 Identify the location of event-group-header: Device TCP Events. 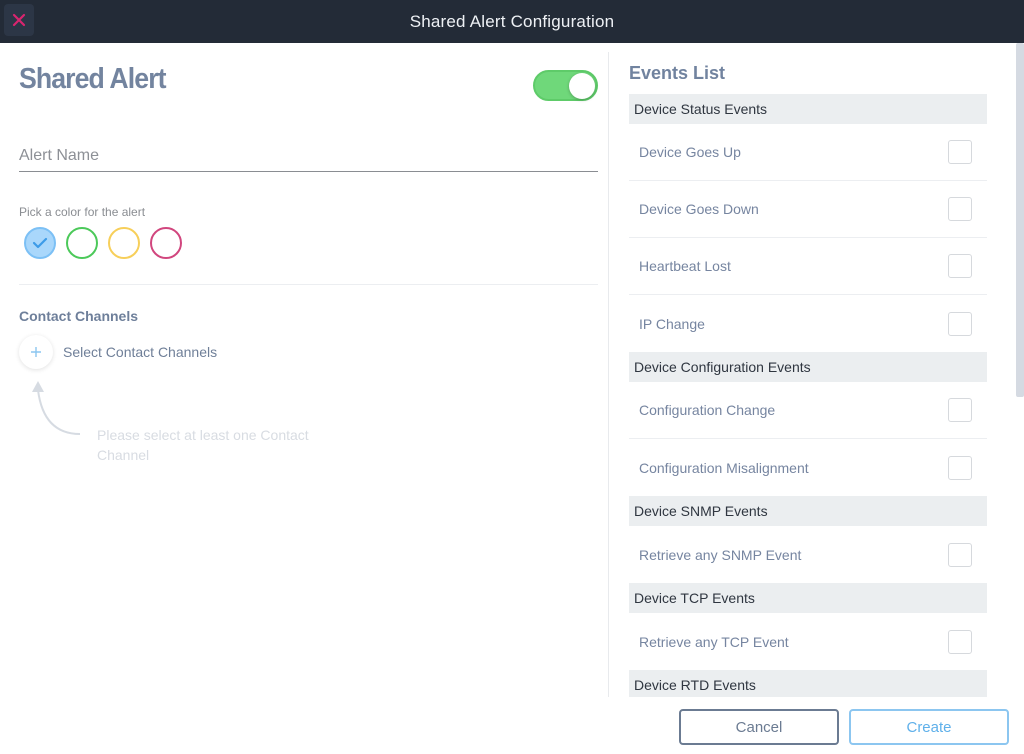
(808, 598).